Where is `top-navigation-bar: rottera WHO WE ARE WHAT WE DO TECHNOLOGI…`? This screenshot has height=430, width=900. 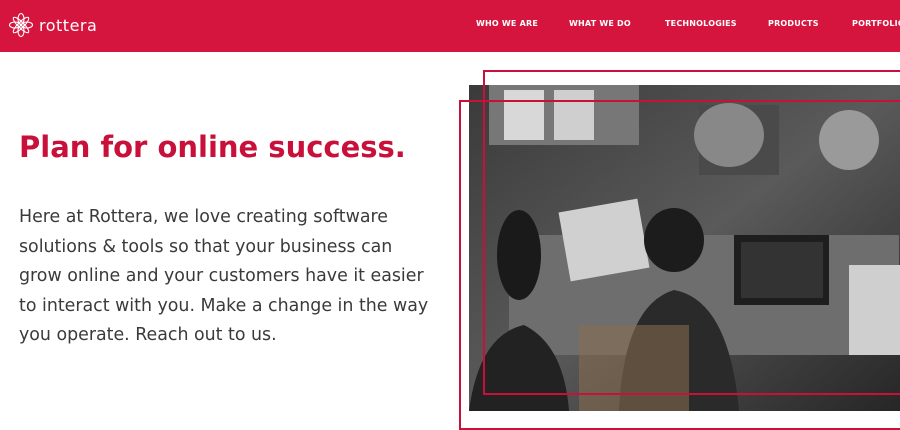 top-navigation-bar: rottera WHO WE ARE WHAT WE DO TECHNOLOGI… is located at coordinates (450, 26).